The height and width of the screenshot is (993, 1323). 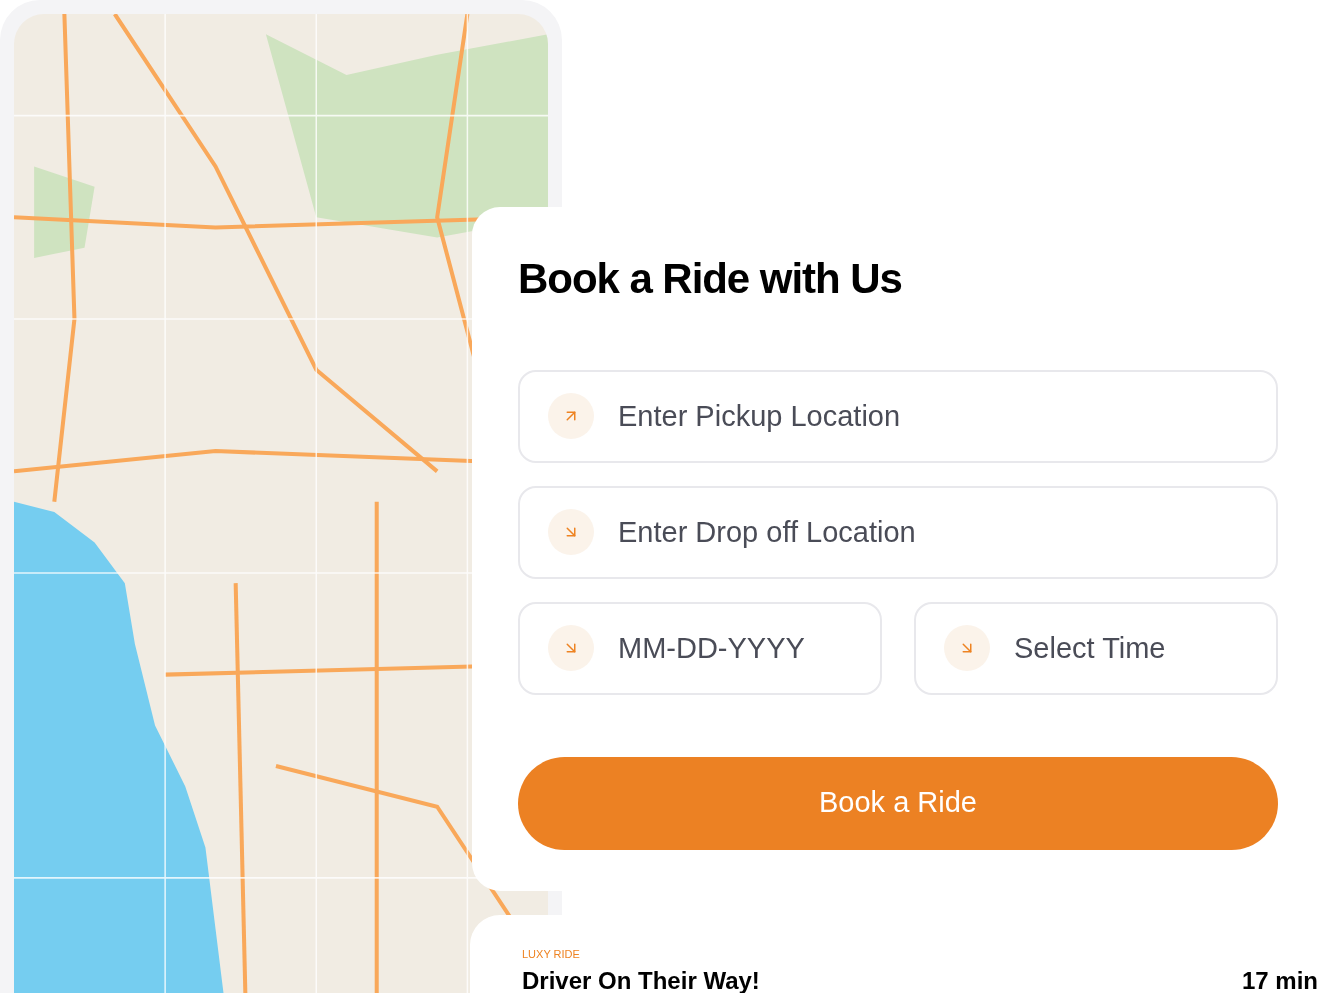 What do you see at coordinates (898, 532) in the screenshot?
I see `input-field: Enter Drop off Location` at bounding box center [898, 532].